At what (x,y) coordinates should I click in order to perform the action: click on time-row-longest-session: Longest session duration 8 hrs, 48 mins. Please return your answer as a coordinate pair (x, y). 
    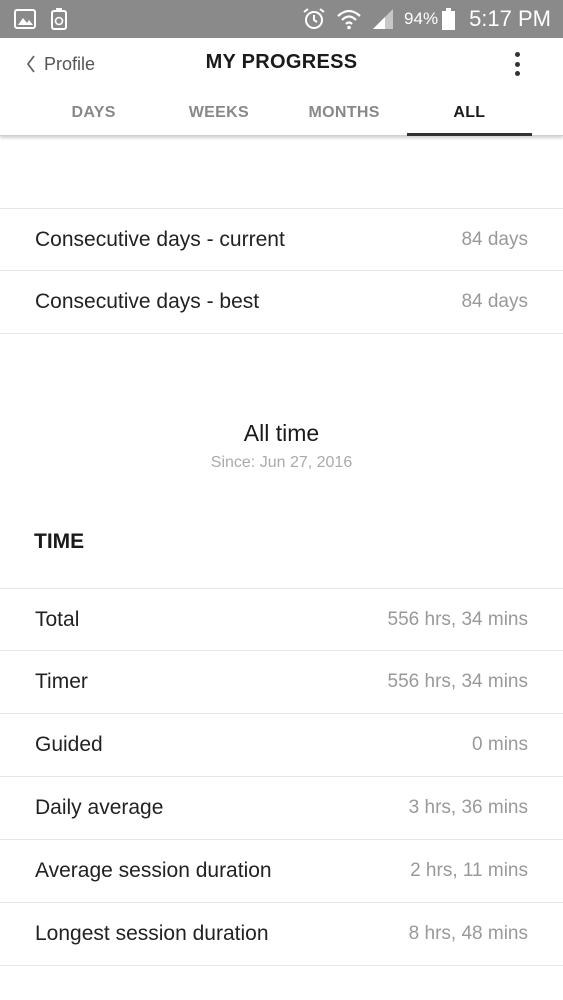
    Looking at the image, I should click on (281, 934).